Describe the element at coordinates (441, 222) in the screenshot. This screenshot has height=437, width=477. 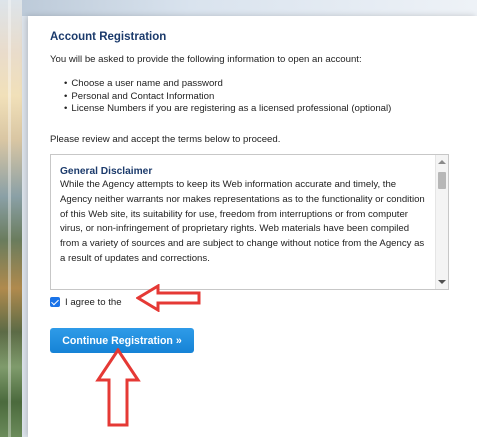
I see `terms-scrollbar` at that location.